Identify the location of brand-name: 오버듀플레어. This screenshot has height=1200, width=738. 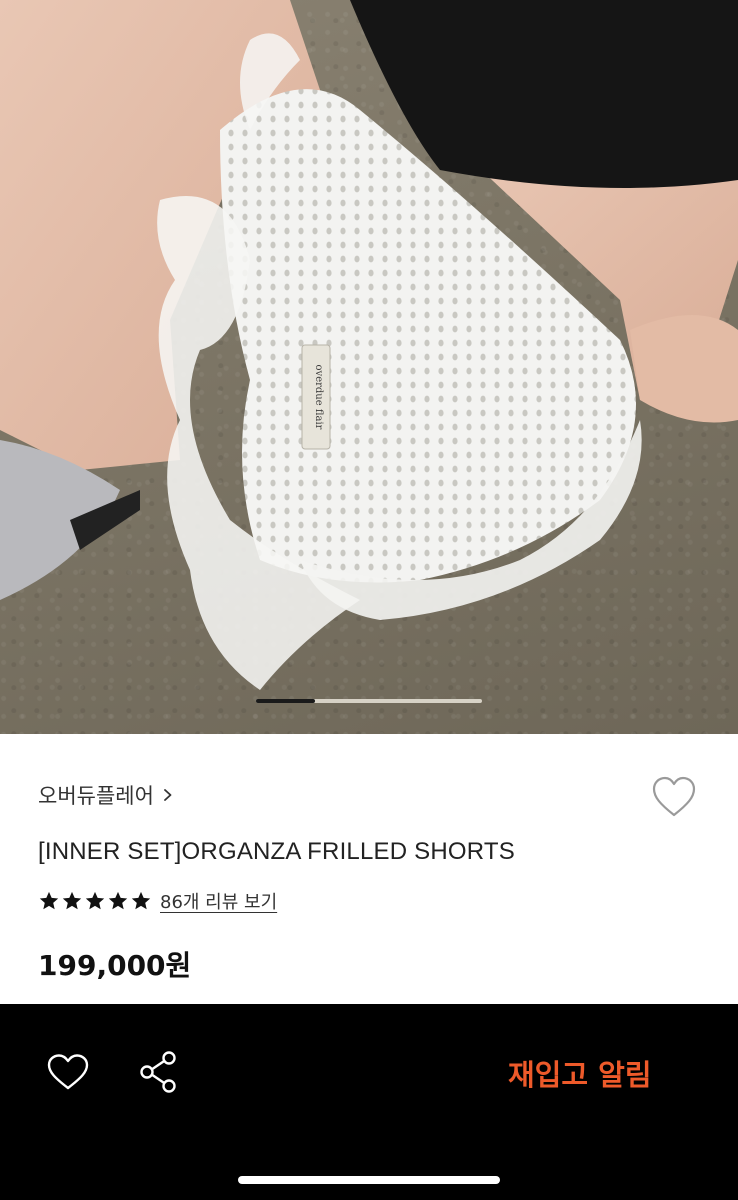
(96, 796).